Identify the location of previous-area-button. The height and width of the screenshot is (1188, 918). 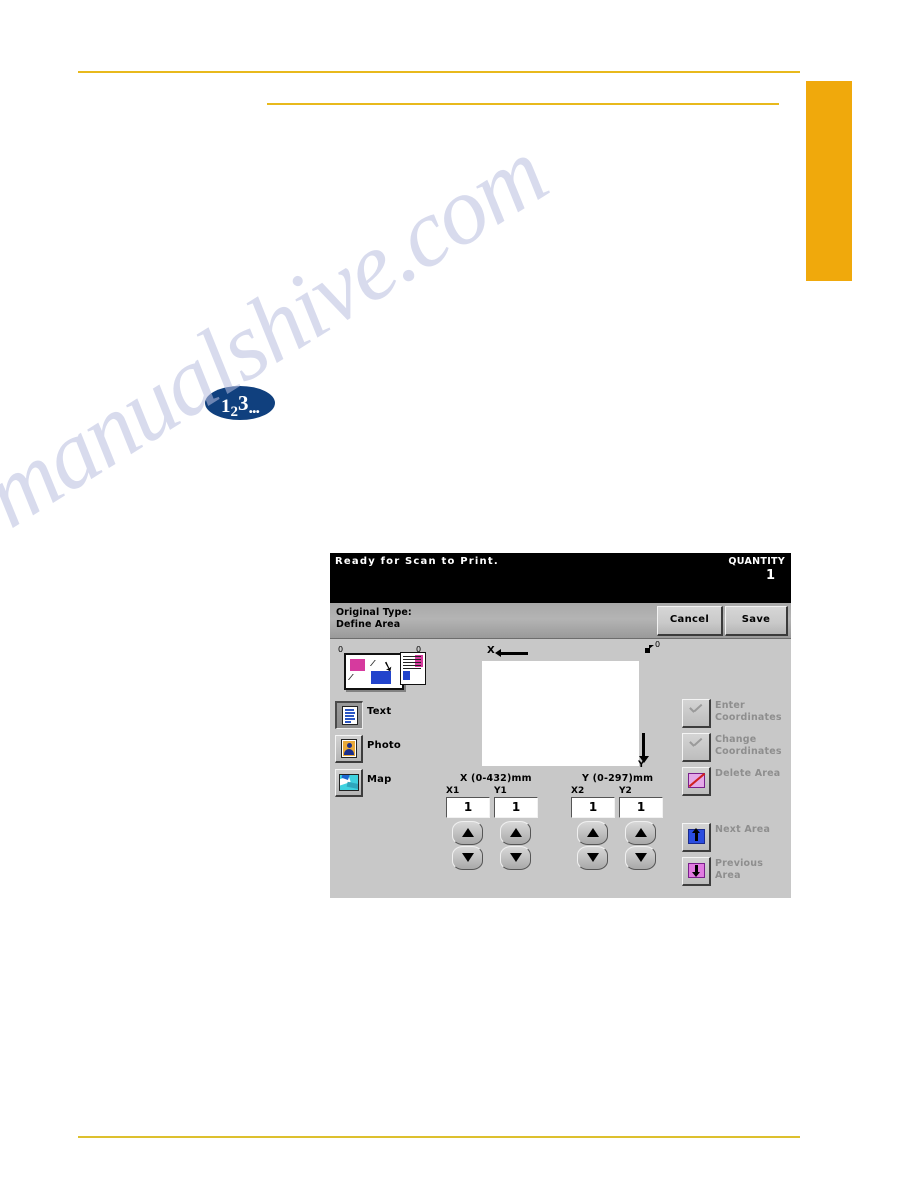
(696, 871).